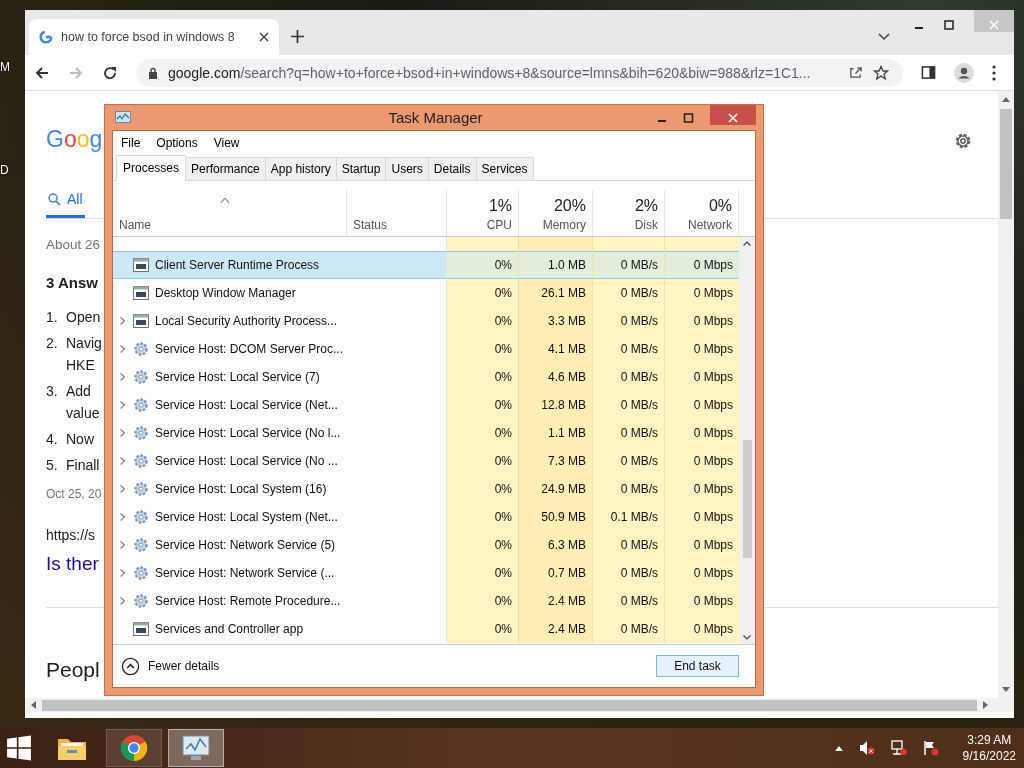 The image size is (1024, 768). Describe the element at coordinates (19, 748) in the screenshot. I see `start-icon` at that location.